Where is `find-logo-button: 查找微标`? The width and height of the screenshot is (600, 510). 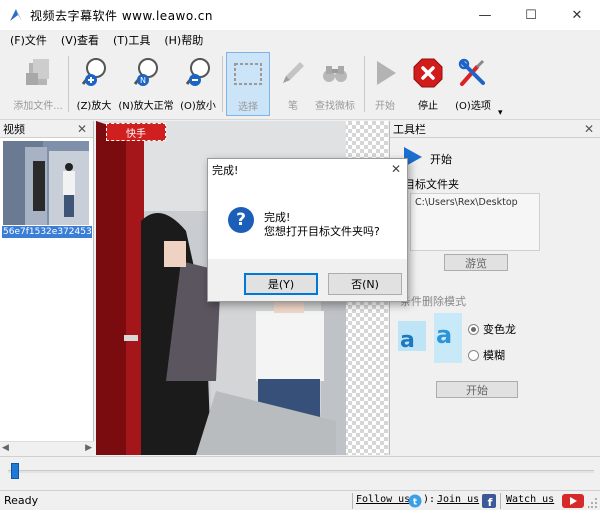 find-logo-button: 查找微标 is located at coordinates (335, 84).